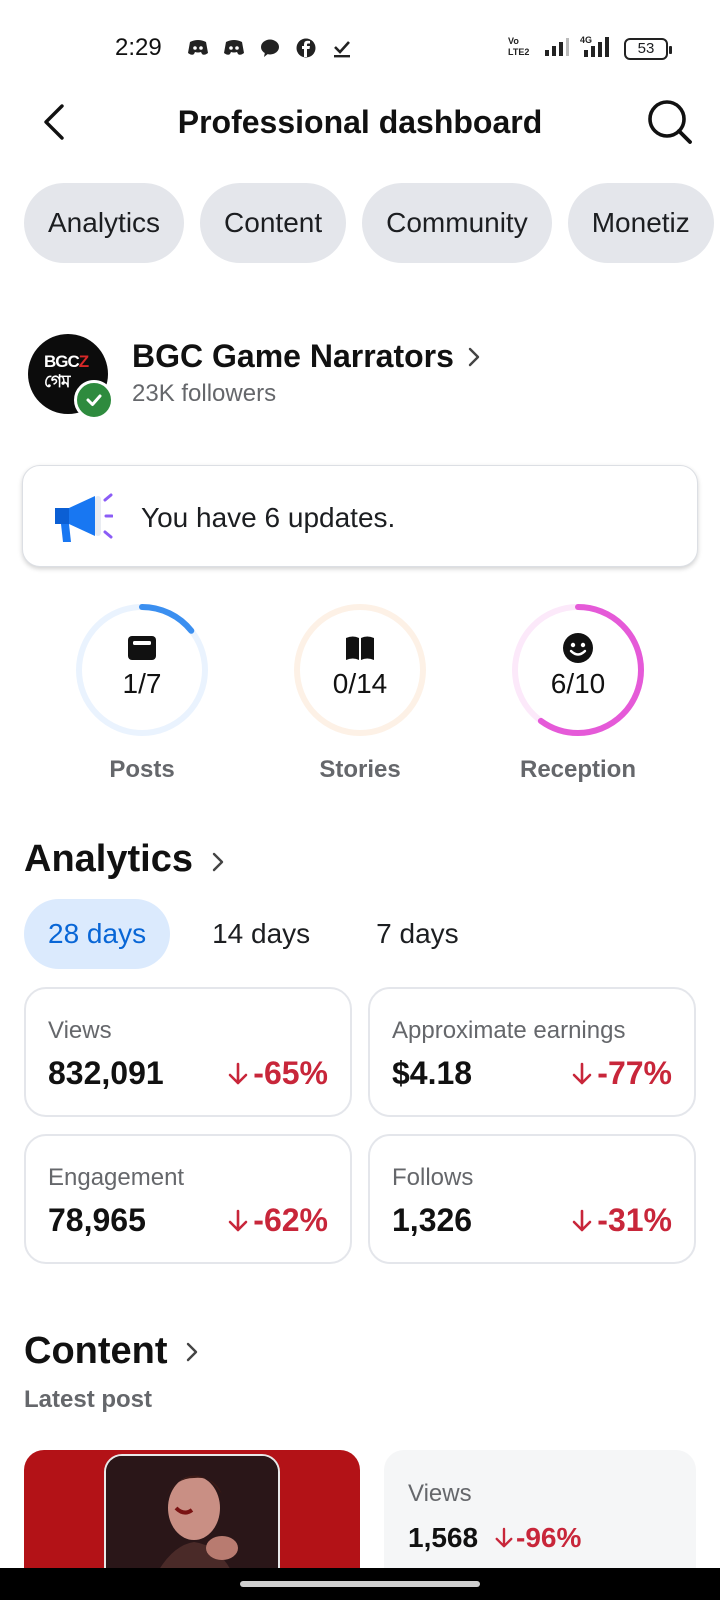 This screenshot has width=720, height=1600. What do you see at coordinates (577, 769) in the screenshot?
I see `ring-reception-label: Reception` at bounding box center [577, 769].